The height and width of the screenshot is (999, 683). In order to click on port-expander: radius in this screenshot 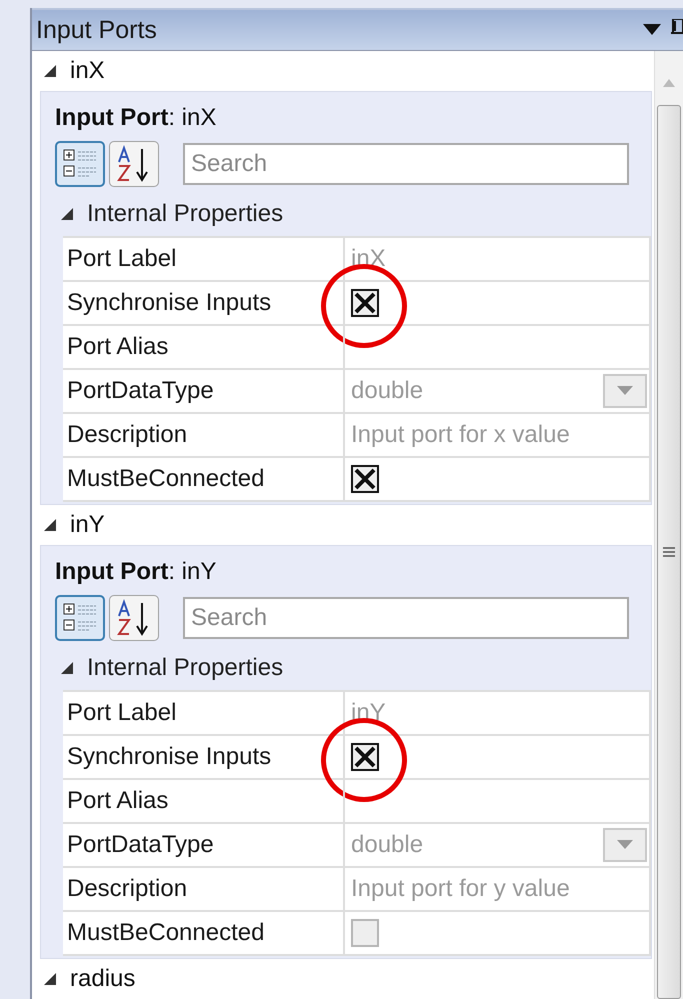, I will do `click(347, 979)`.